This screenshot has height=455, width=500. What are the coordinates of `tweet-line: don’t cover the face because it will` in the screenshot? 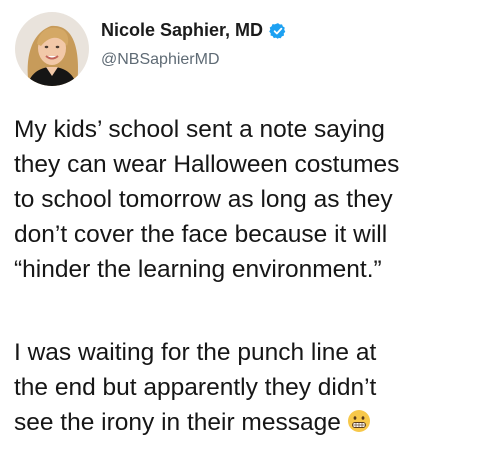 It's located at (201, 234).